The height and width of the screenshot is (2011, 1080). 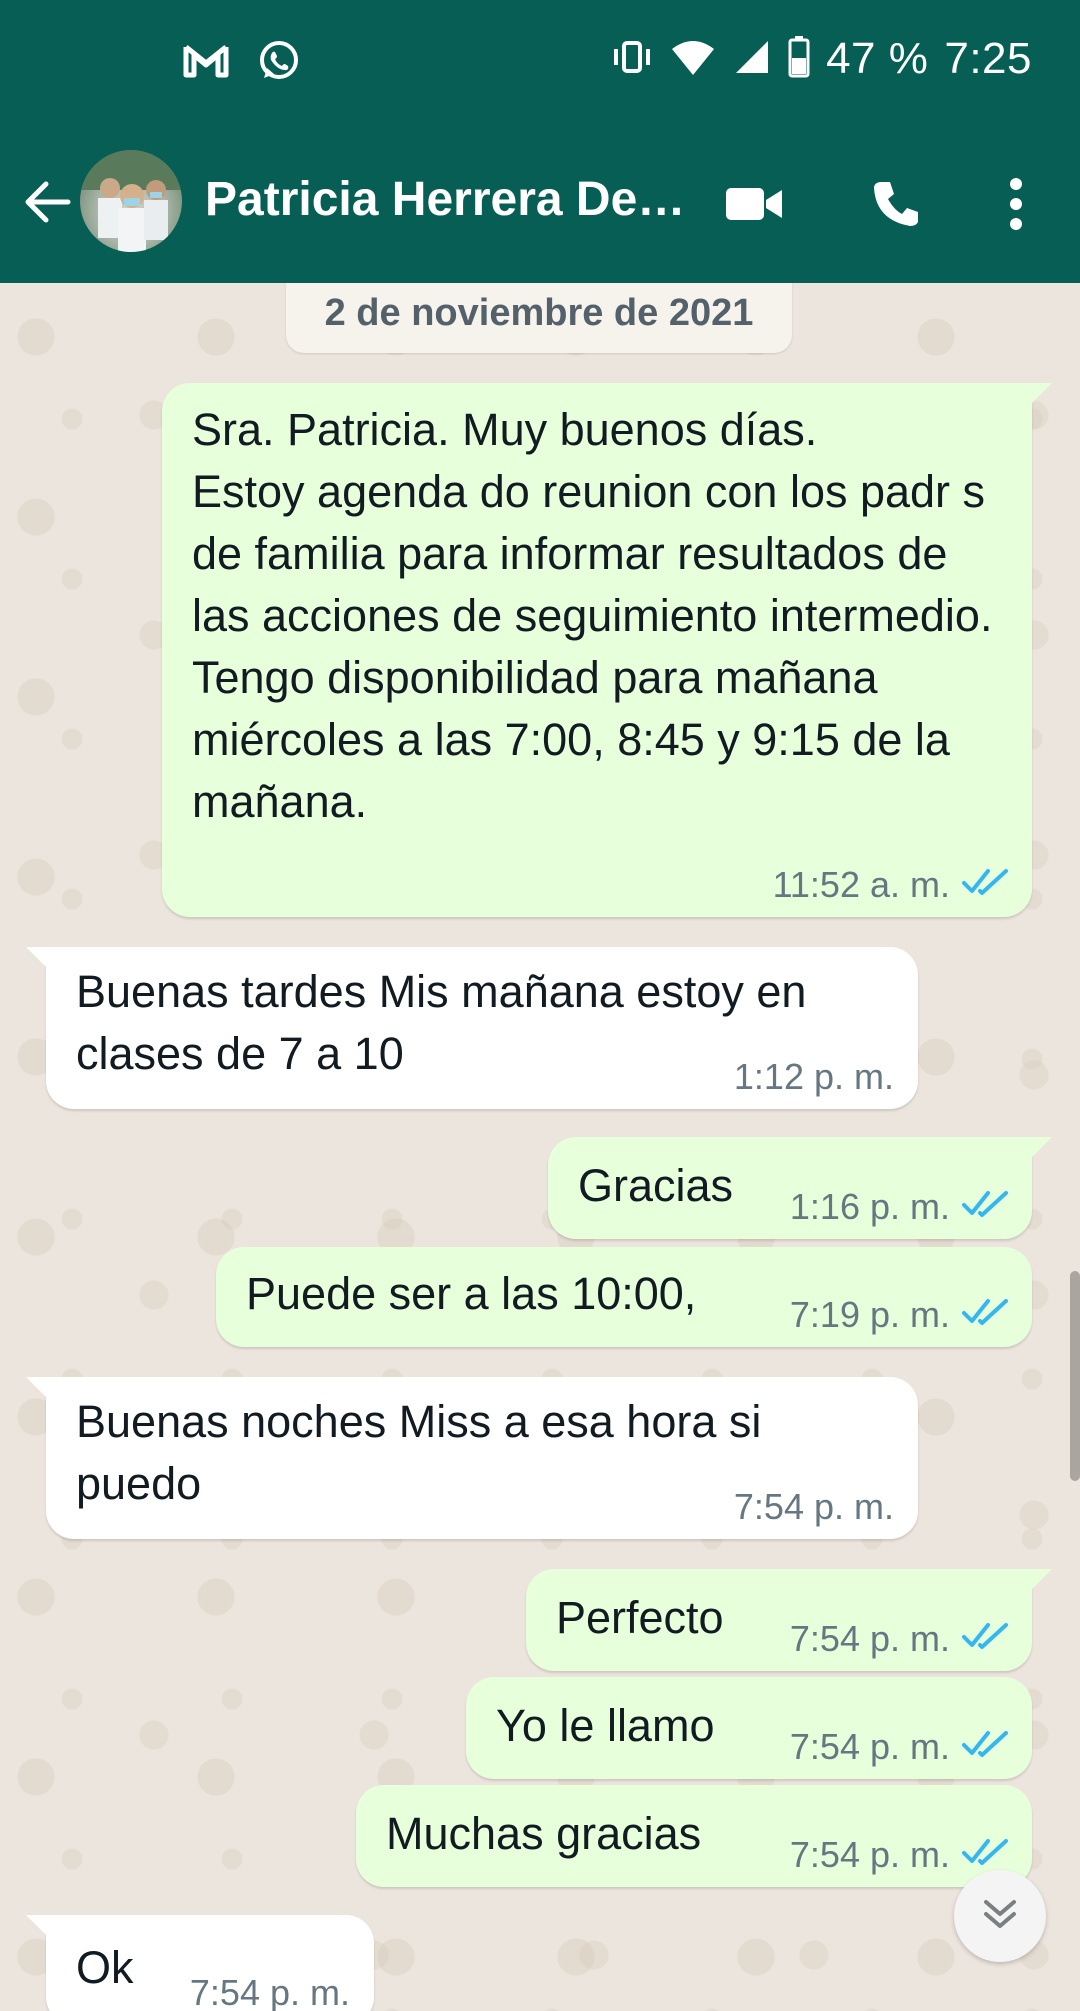 What do you see at coordinates (540, 62) in the screenshot?
I see `status-bar: 47 % 7:25` at bounding box center [540, 62].